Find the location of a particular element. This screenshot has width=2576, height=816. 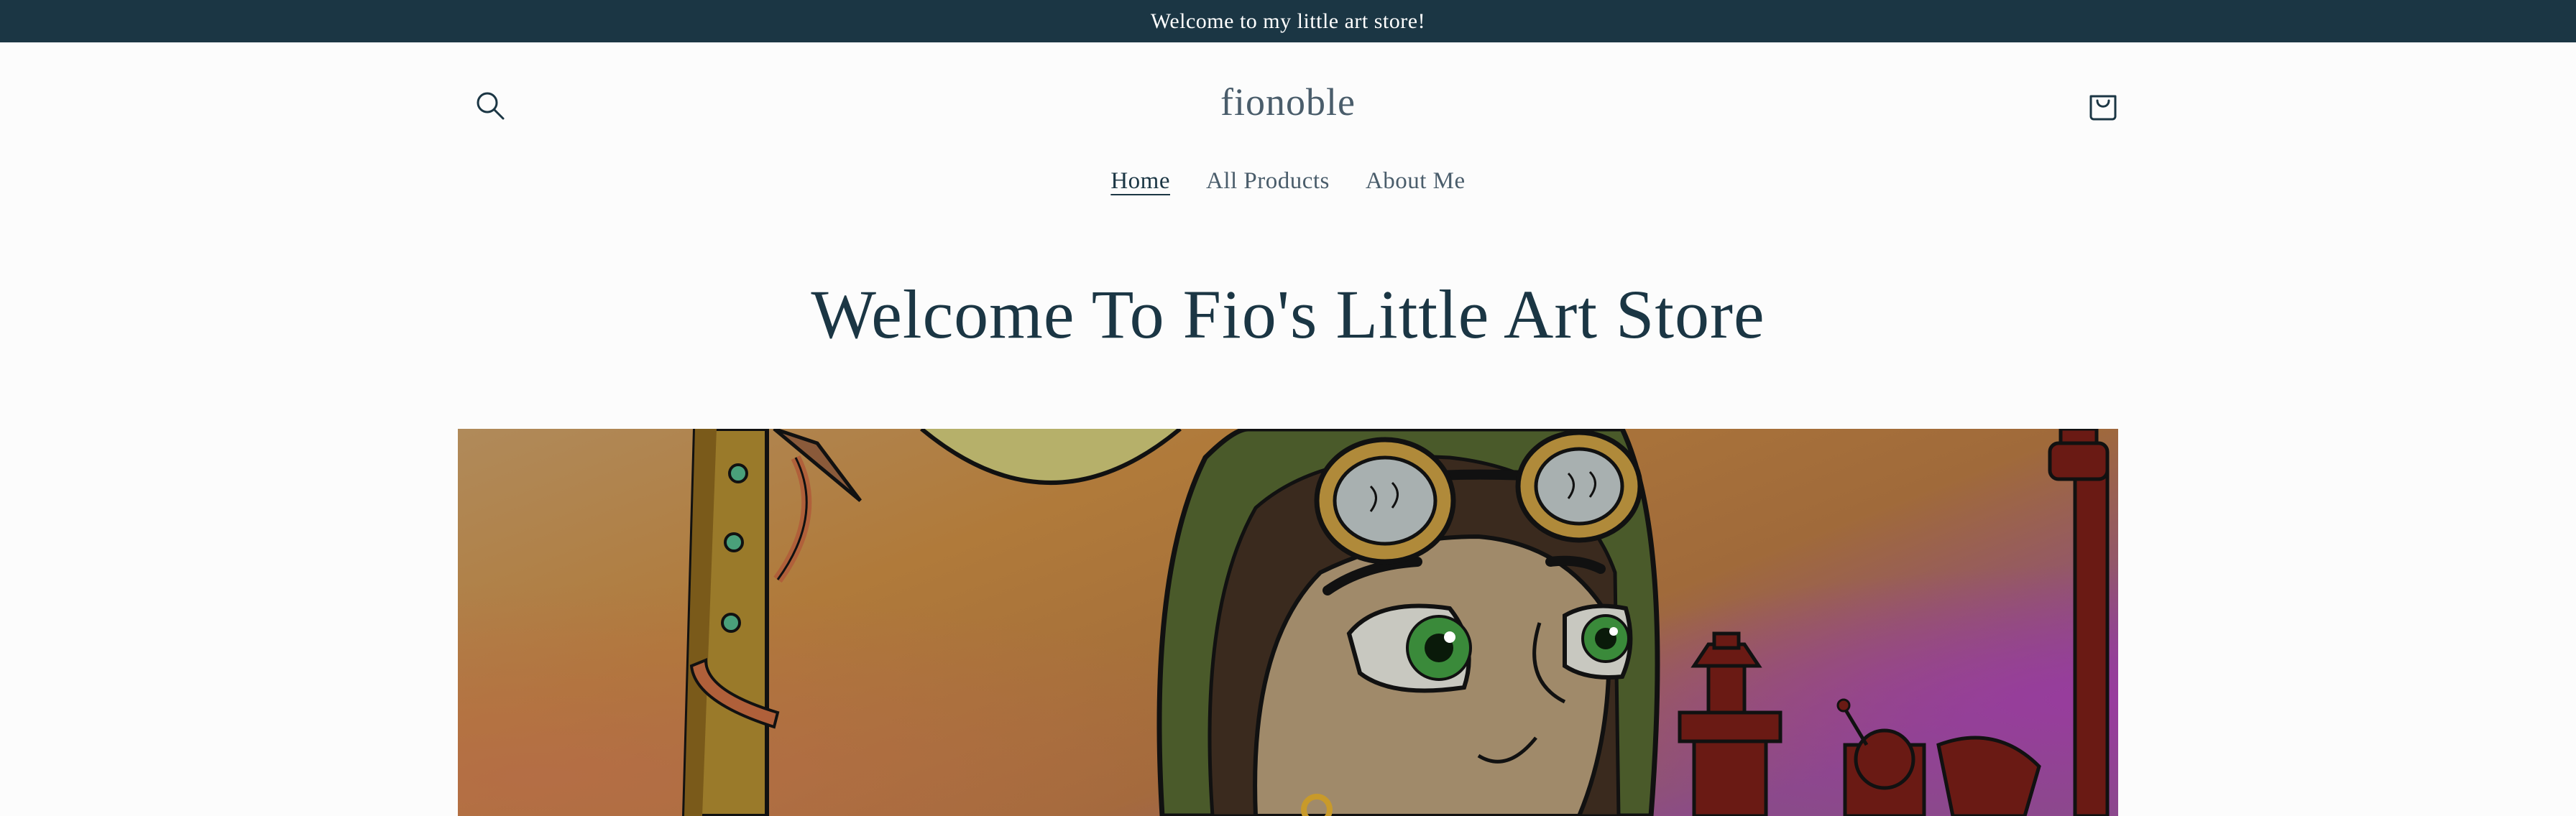

announcement-text: Welcome to my little art store! is located at coordinates (1288, 21).